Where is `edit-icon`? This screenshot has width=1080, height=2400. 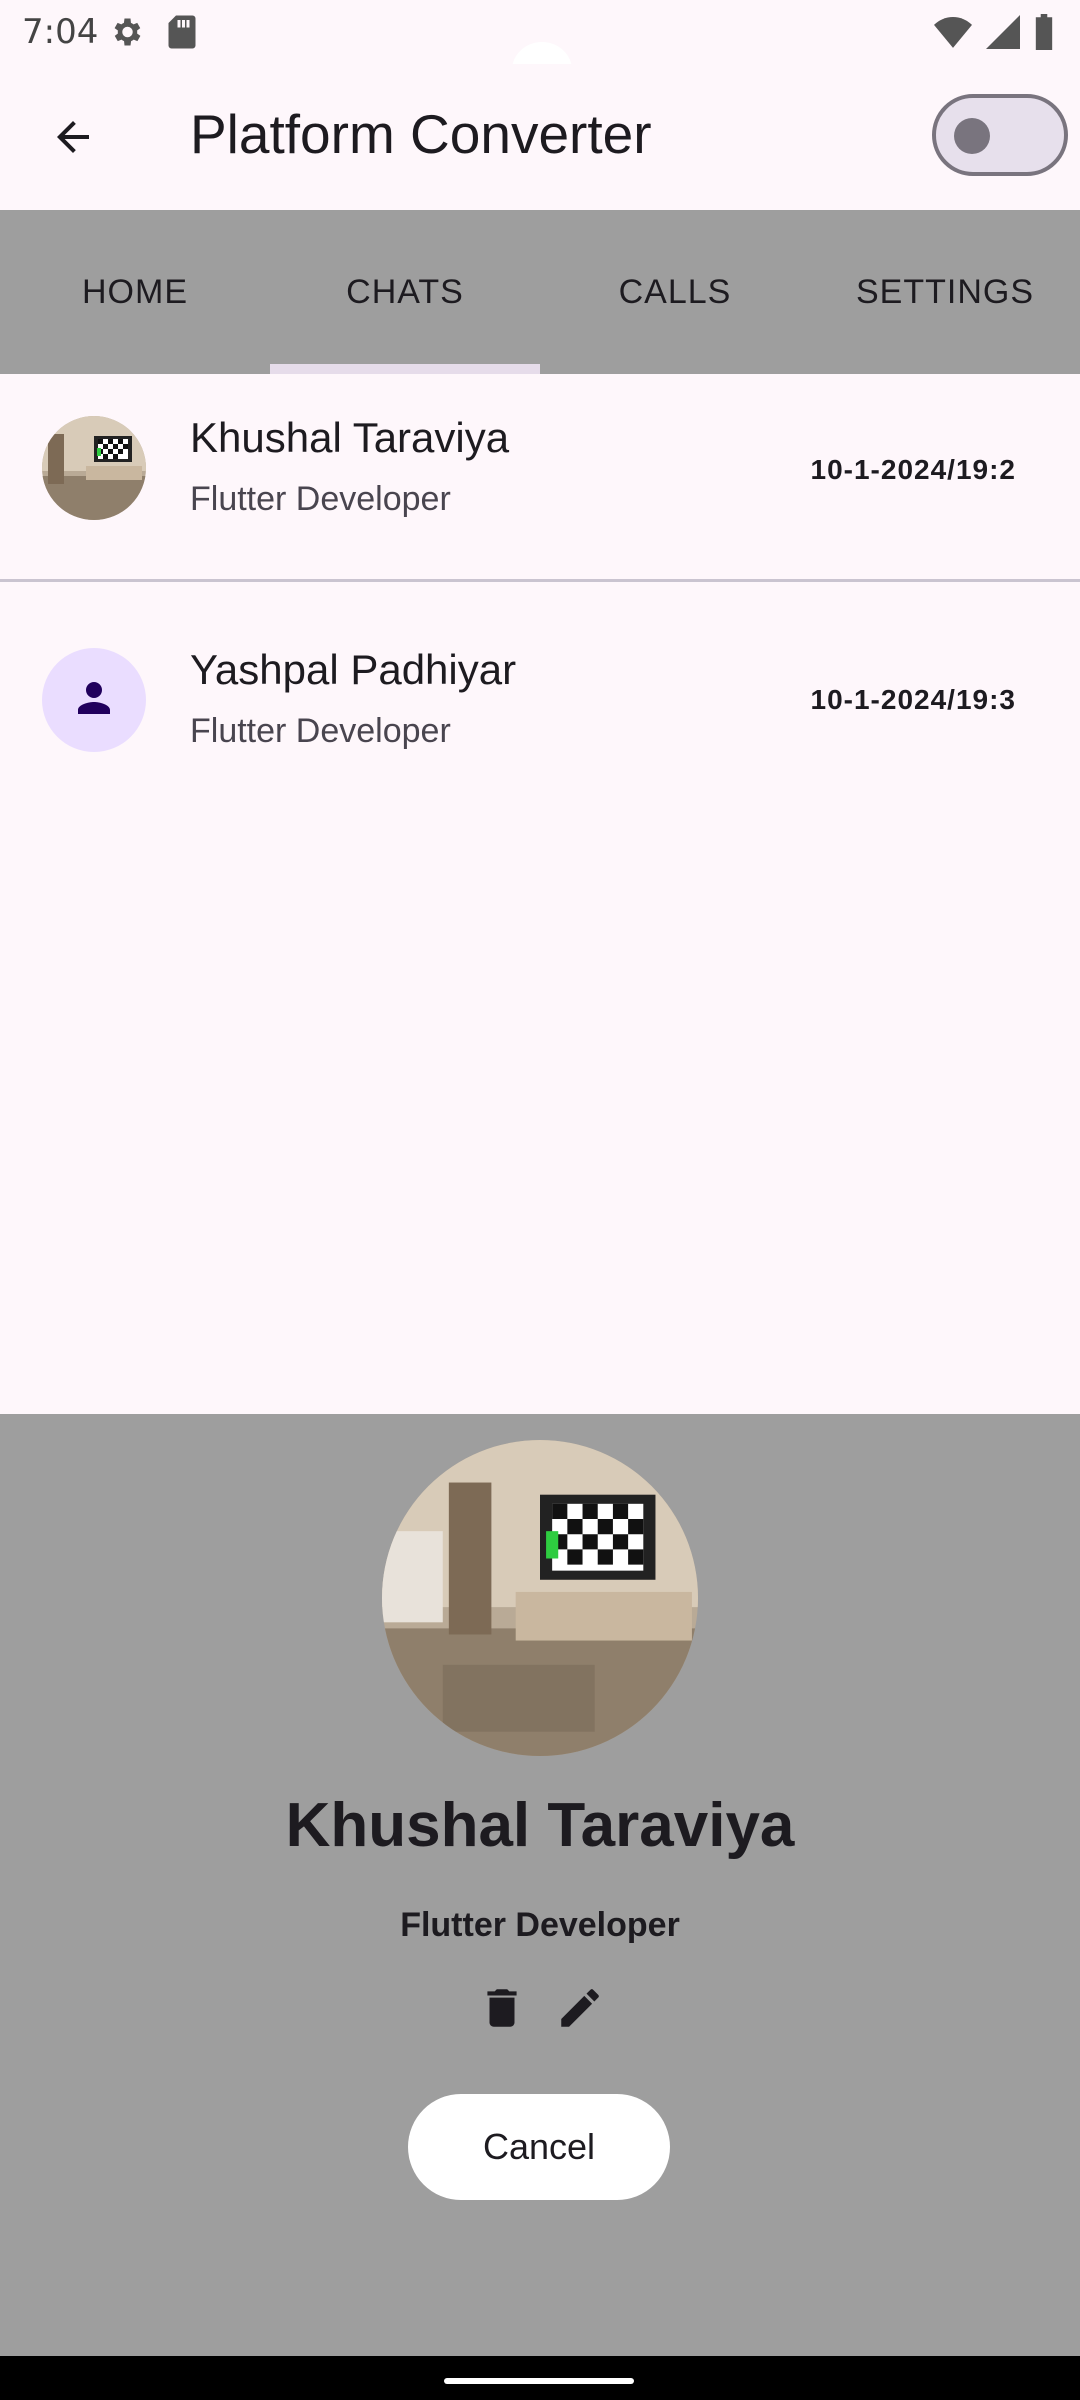
edit-icon is located at coordinates (580, 2010).